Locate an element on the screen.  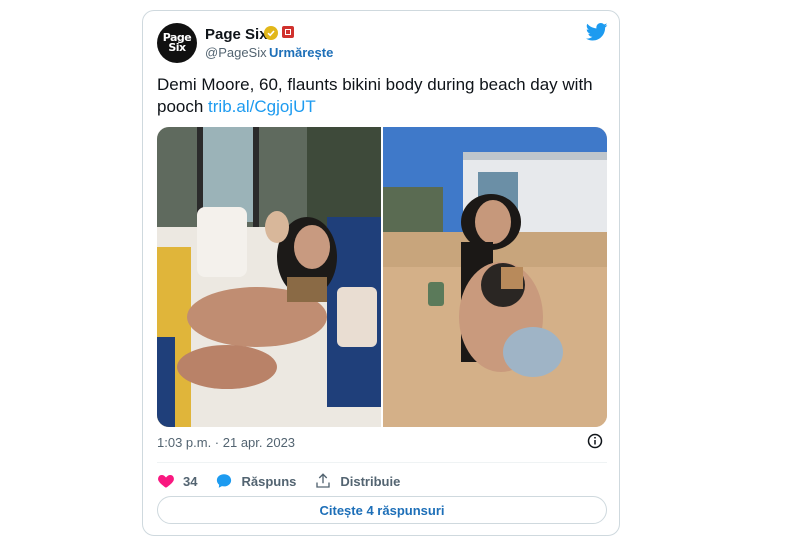
affiliate-badge-icon is located at coordinates (288, 32).